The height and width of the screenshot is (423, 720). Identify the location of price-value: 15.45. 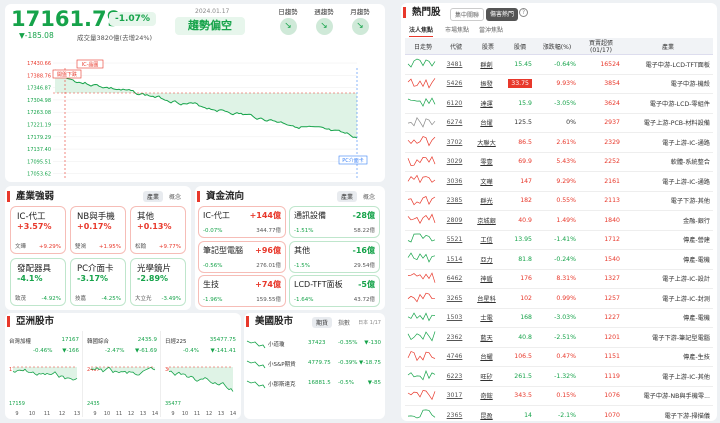
(523, 64).